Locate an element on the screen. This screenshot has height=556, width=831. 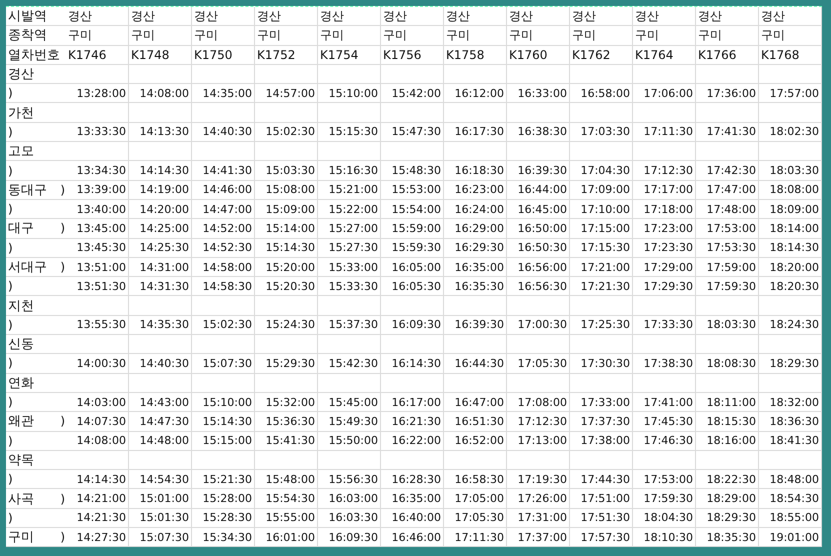
time-cell: 18:14:00 is located at coordinates (794, 228).